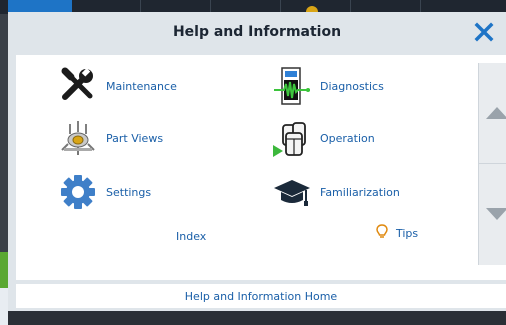  Describe the element at coordinates (78, 138) in the screenshot. I see `part-assembly-icon` at that location.